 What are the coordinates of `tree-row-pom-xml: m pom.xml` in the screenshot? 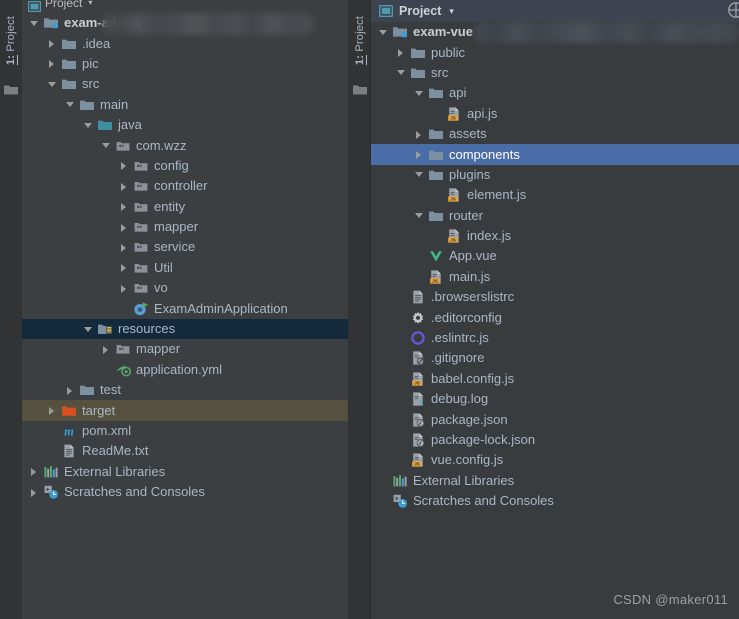 It's located at (196, 431).